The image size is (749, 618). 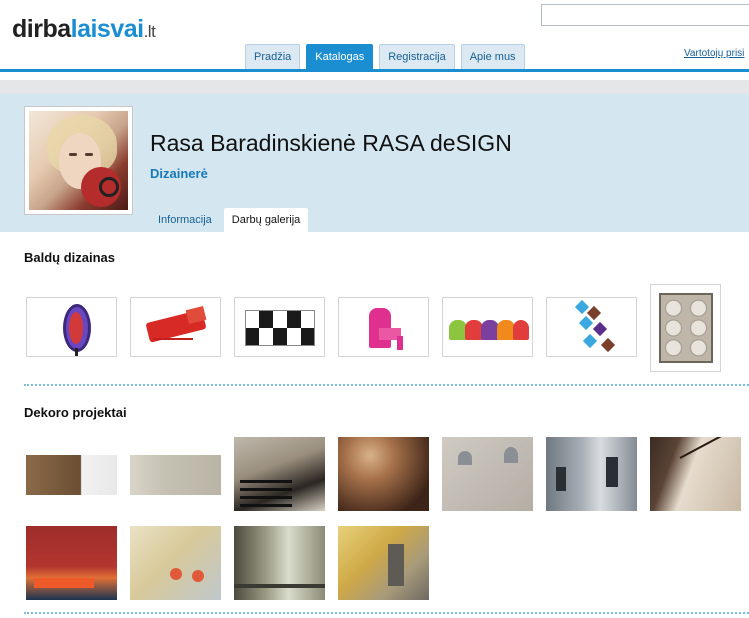 I want to click on avatar, so click(x=78, y=160).